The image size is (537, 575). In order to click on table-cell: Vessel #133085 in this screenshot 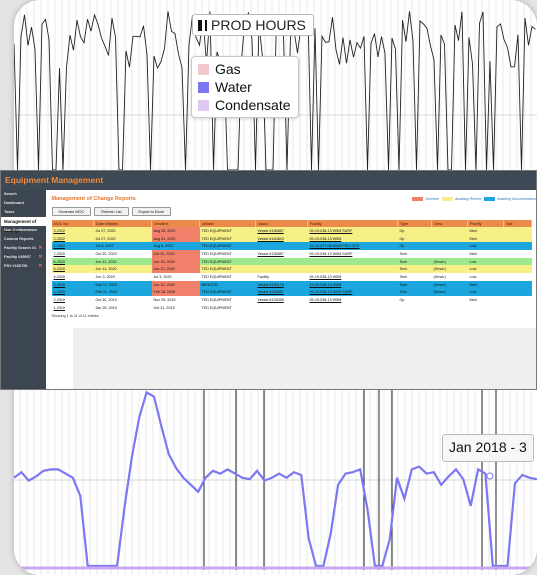, I will do `click(282, 300)`.